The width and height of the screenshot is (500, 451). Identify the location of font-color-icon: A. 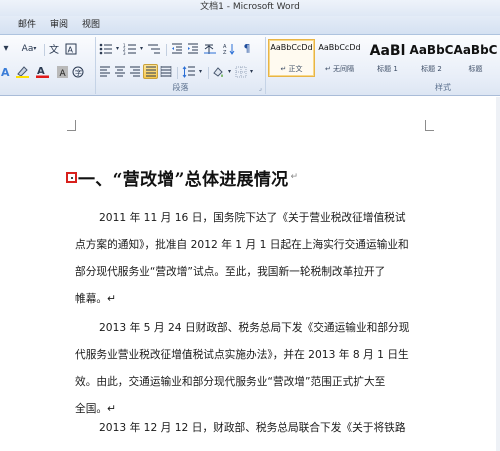
(43, 71).